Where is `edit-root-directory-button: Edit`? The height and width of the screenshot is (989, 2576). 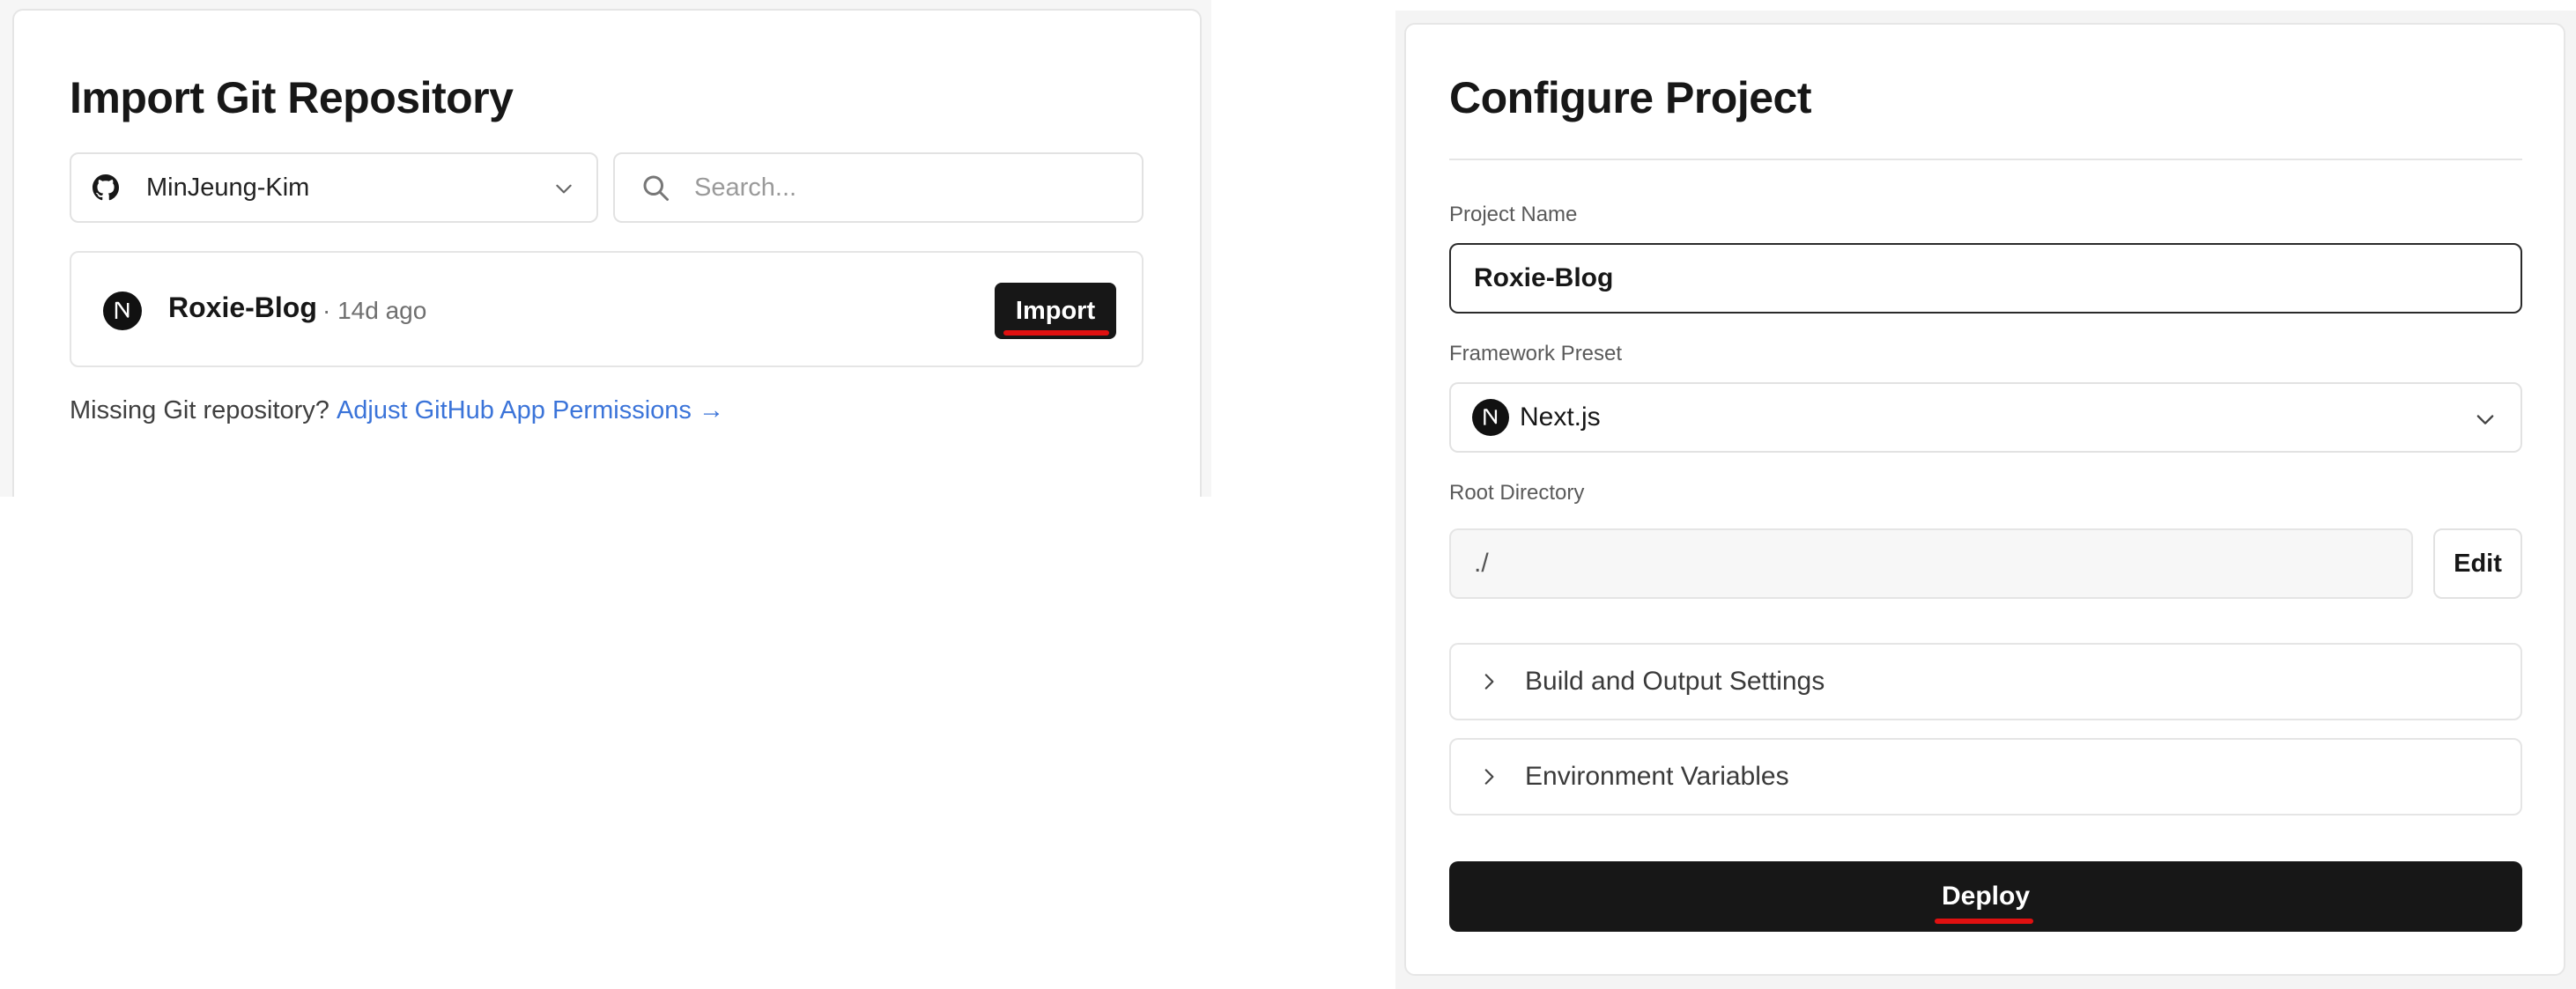 edit-root-directory-button: Edit is located at coordinates (2478, 563).